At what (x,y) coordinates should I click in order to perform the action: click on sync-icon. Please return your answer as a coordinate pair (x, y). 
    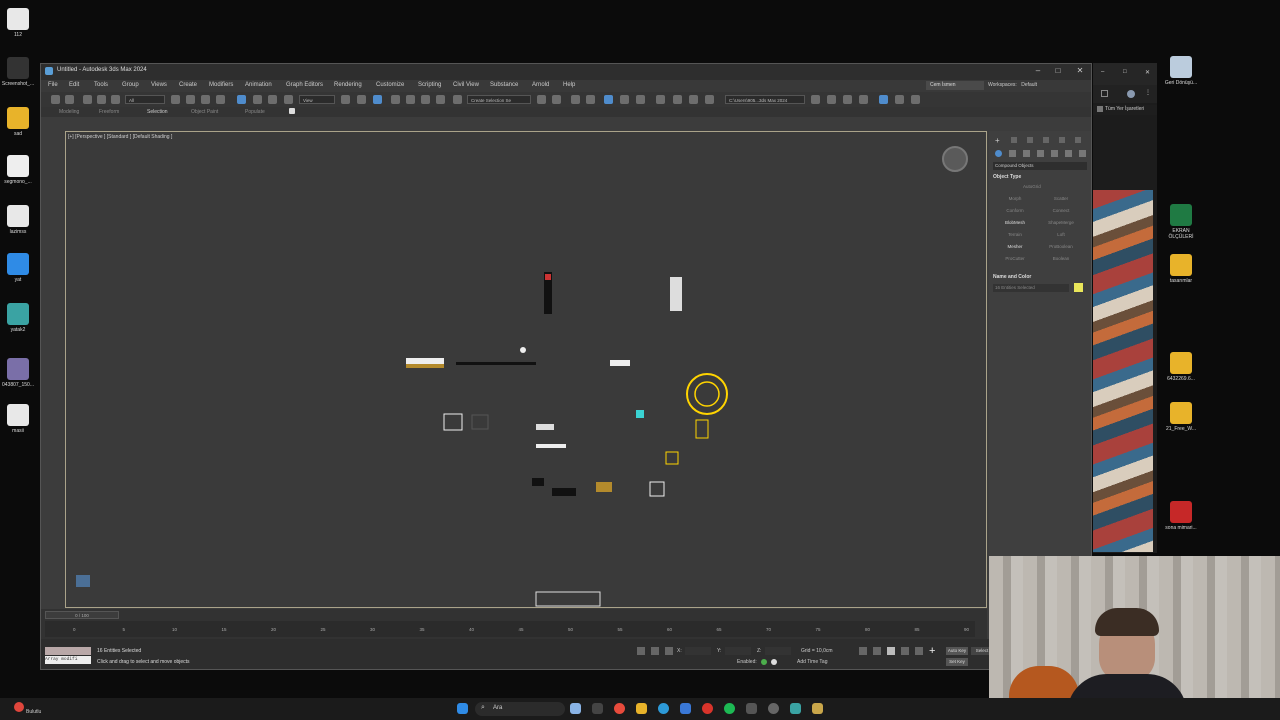
    Looking at the image, I should click on (915, 99).